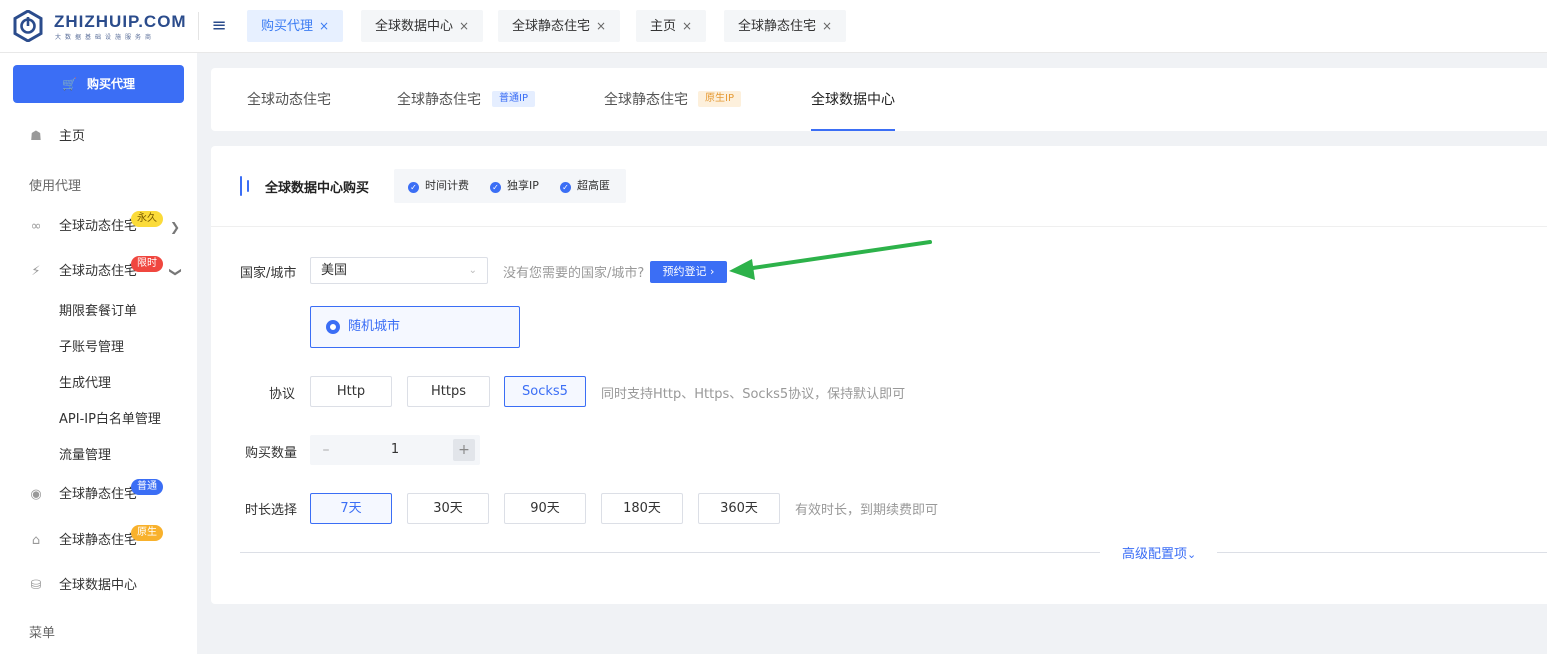  I want to click on sidebar-item-label: 生成代理, so click(85, 383).